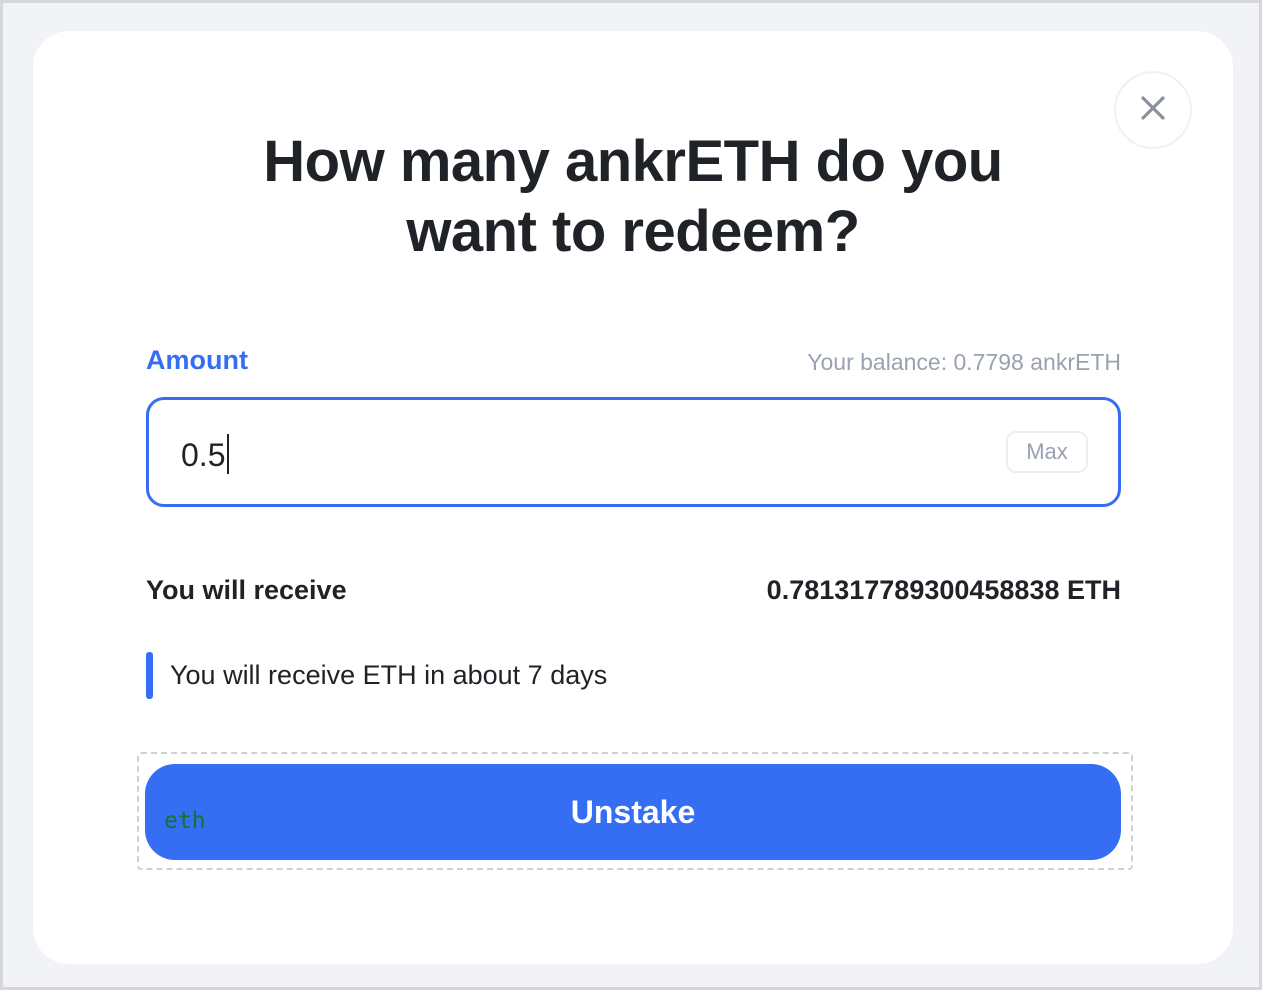 The width and height of the screenshot is (1262, 990). What do you see at coordinates (389, 675) in the screenshot?
I see `info-text: You will receive ETH in about 7 days` at bounding box center [389, 675].